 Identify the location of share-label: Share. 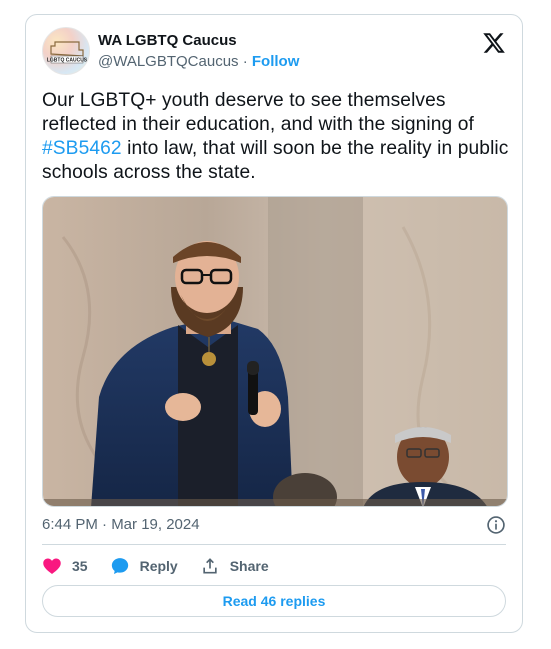
(249, 566).